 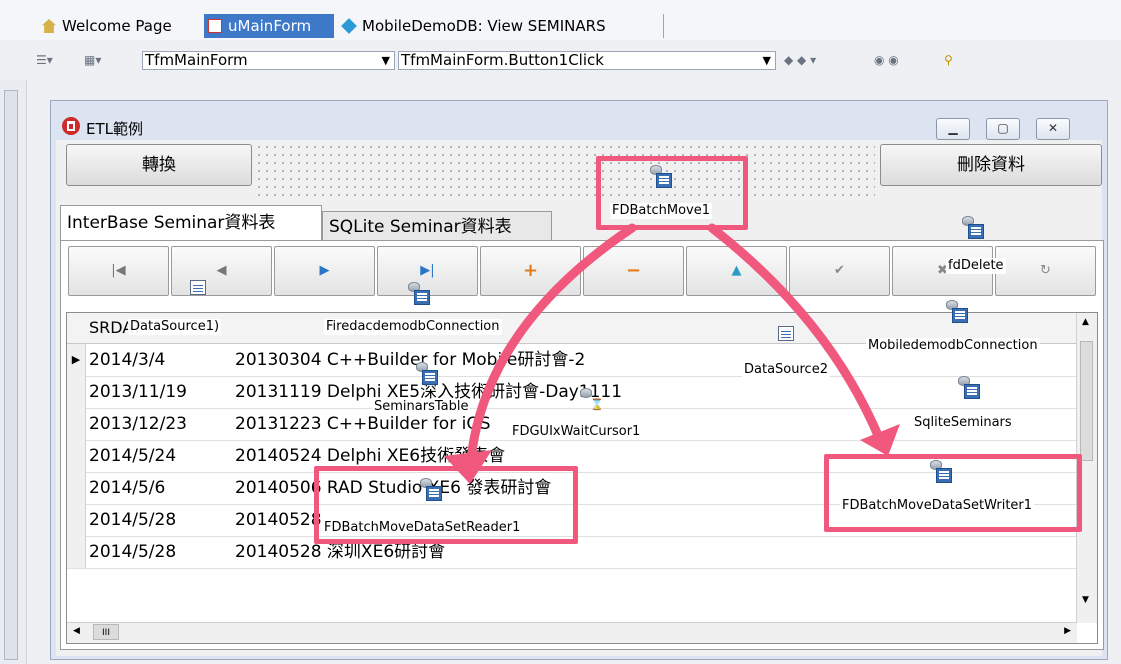 What do you see at coordinates (551, 349) in the screenshot?
I see `arrow-to-reader` at bounding box center [551, 349].